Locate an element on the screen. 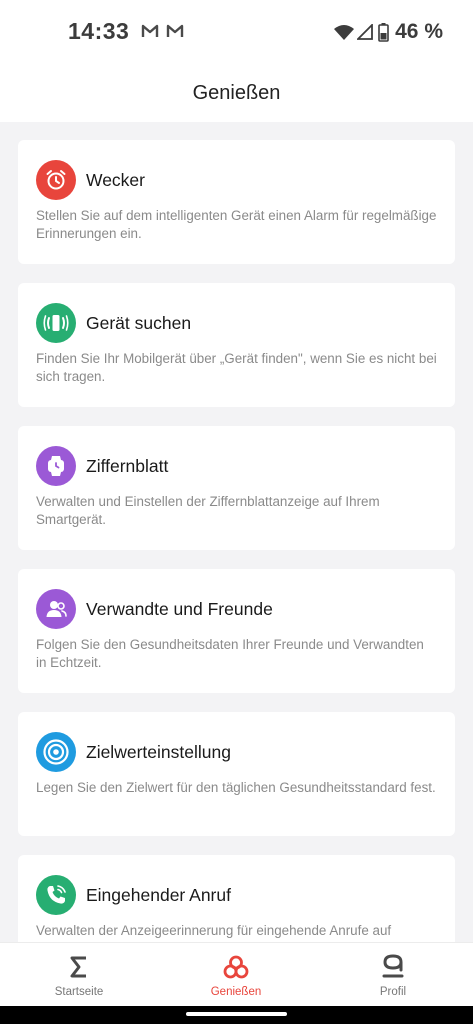  profile-icon is located at coordinates (393, 966).